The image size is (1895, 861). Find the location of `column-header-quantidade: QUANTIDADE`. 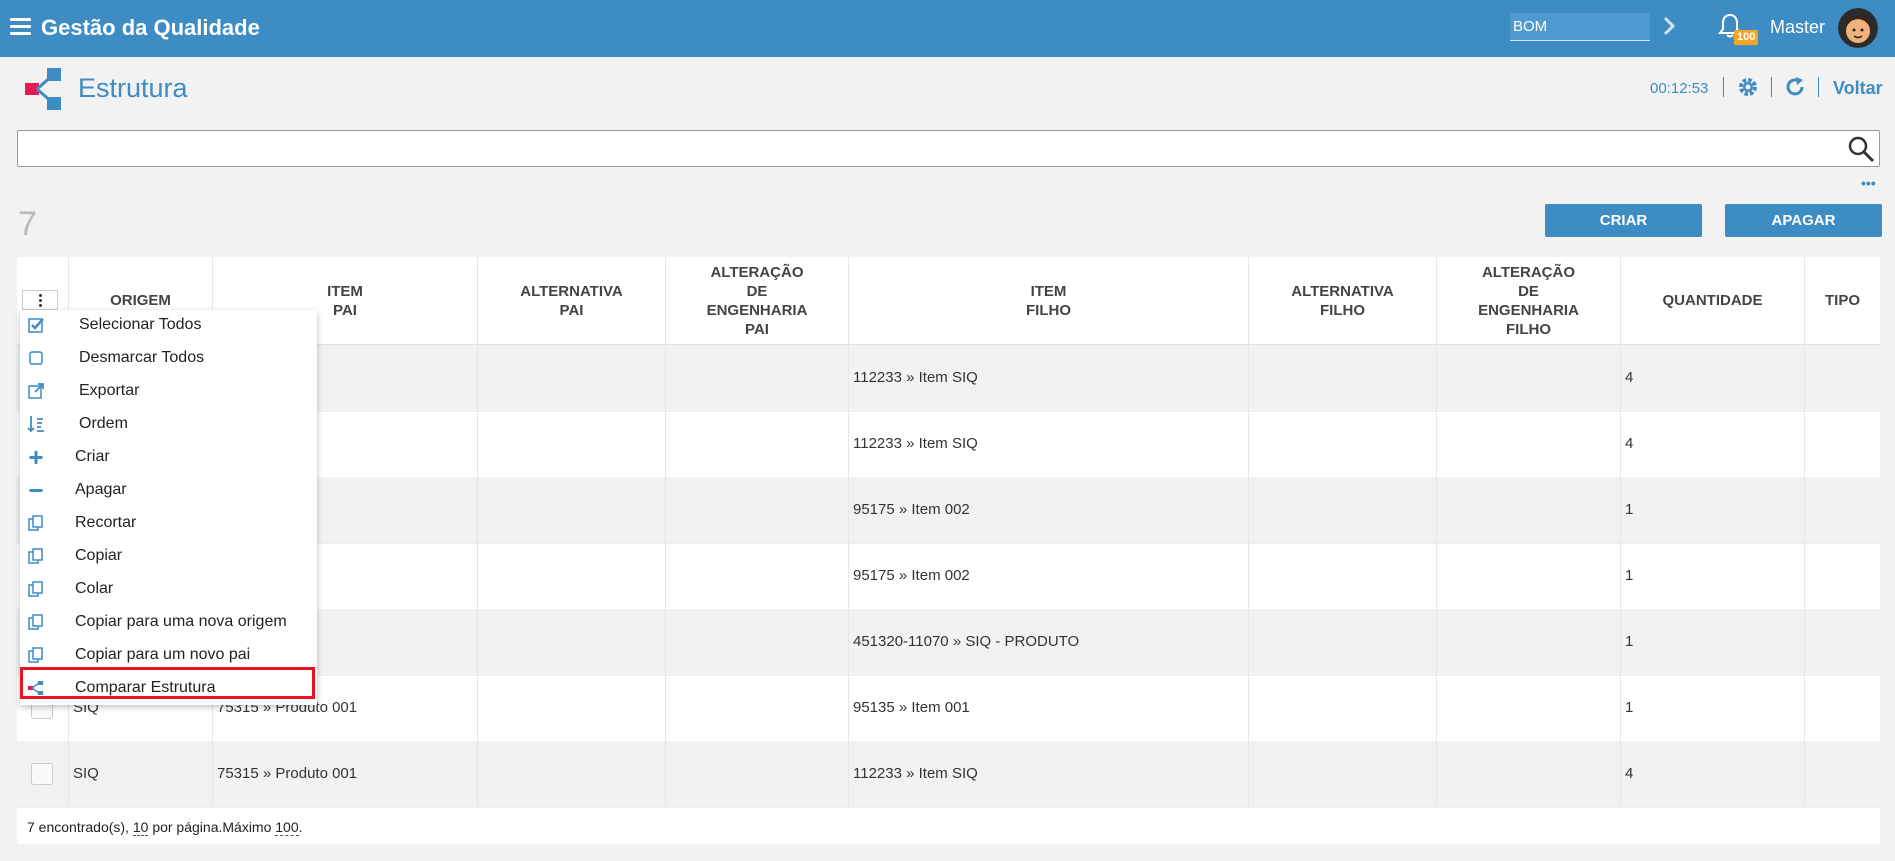

column-header-quantidade: QUANTIDADE is located at coordinates (1712, 300).